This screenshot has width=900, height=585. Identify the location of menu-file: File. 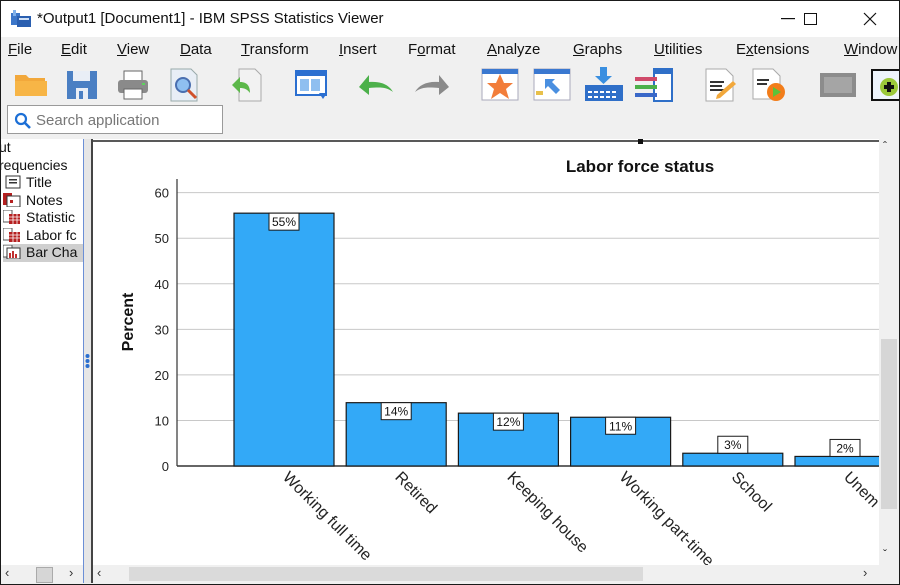
(20, 49).